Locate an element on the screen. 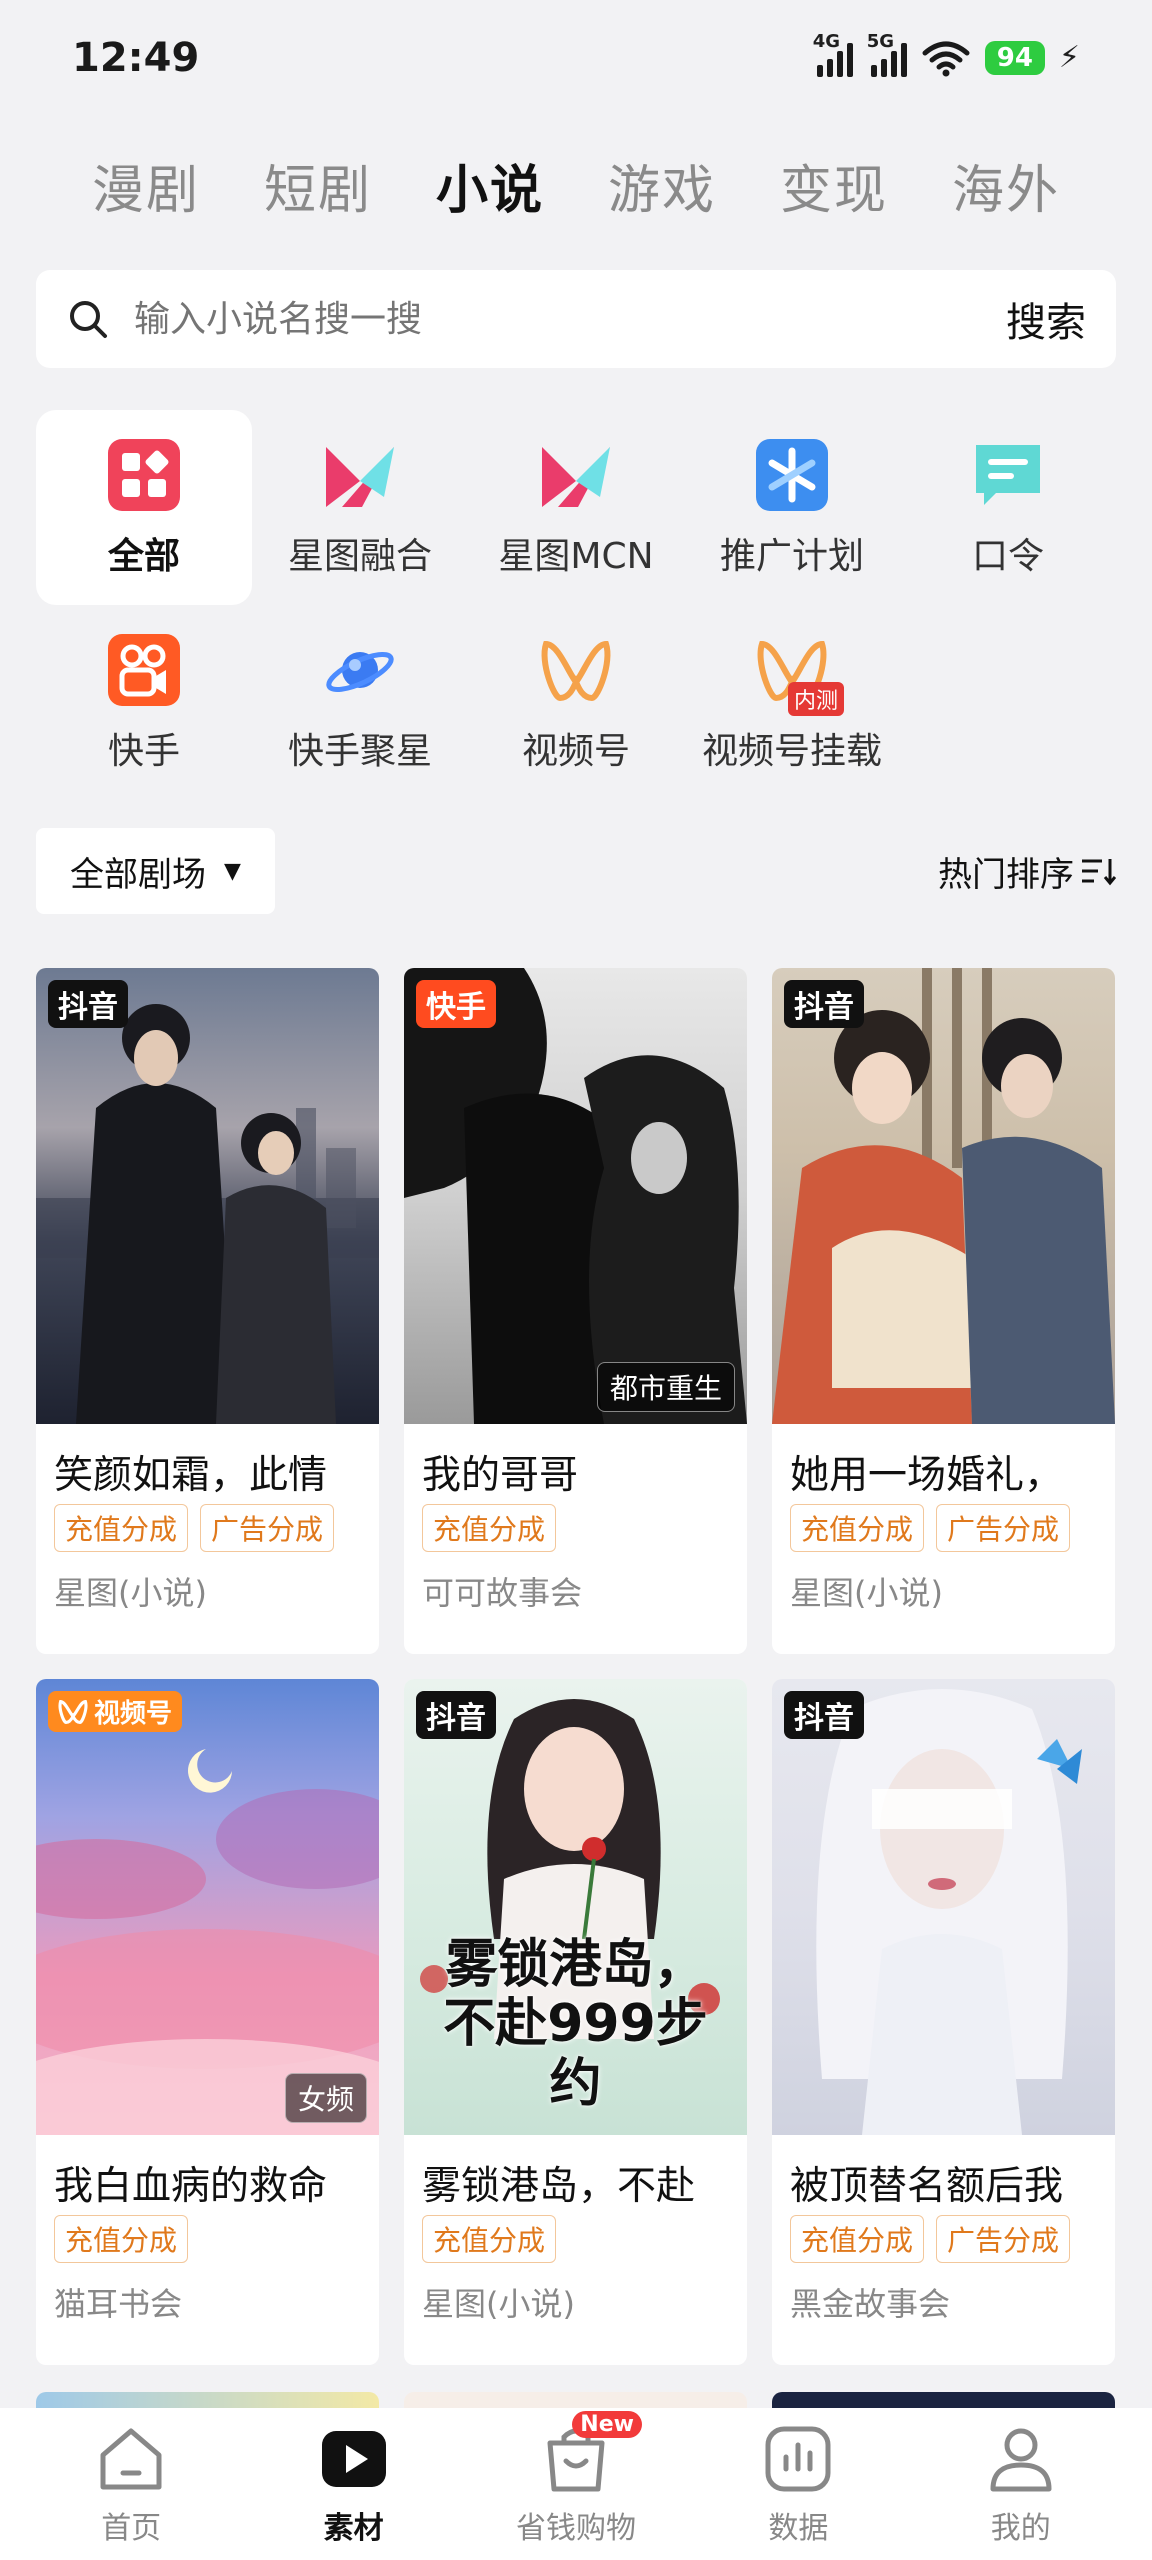 Image resolution: width=1152 pixels, height=2560 pixels. cover-image: 快手 都市重生 is located at coordinates (575, 1196).